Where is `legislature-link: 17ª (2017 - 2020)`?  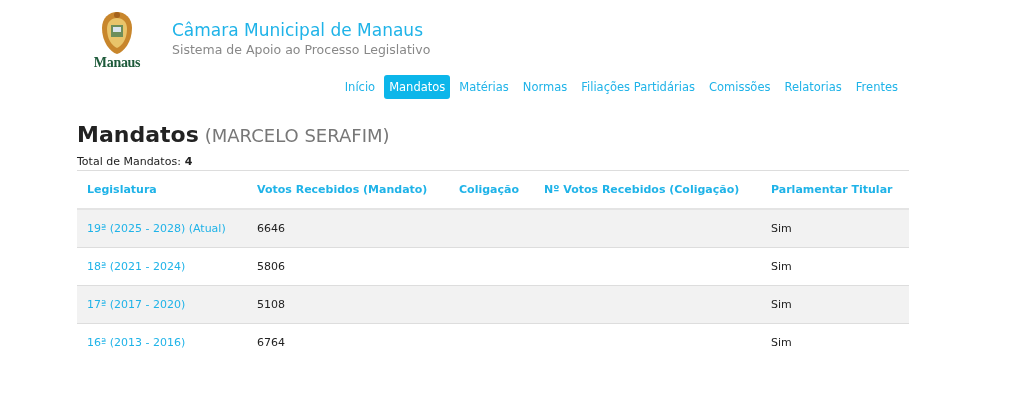 legislature-link: 17ª (2017 - 2020) is located at coordinates (136, 304).